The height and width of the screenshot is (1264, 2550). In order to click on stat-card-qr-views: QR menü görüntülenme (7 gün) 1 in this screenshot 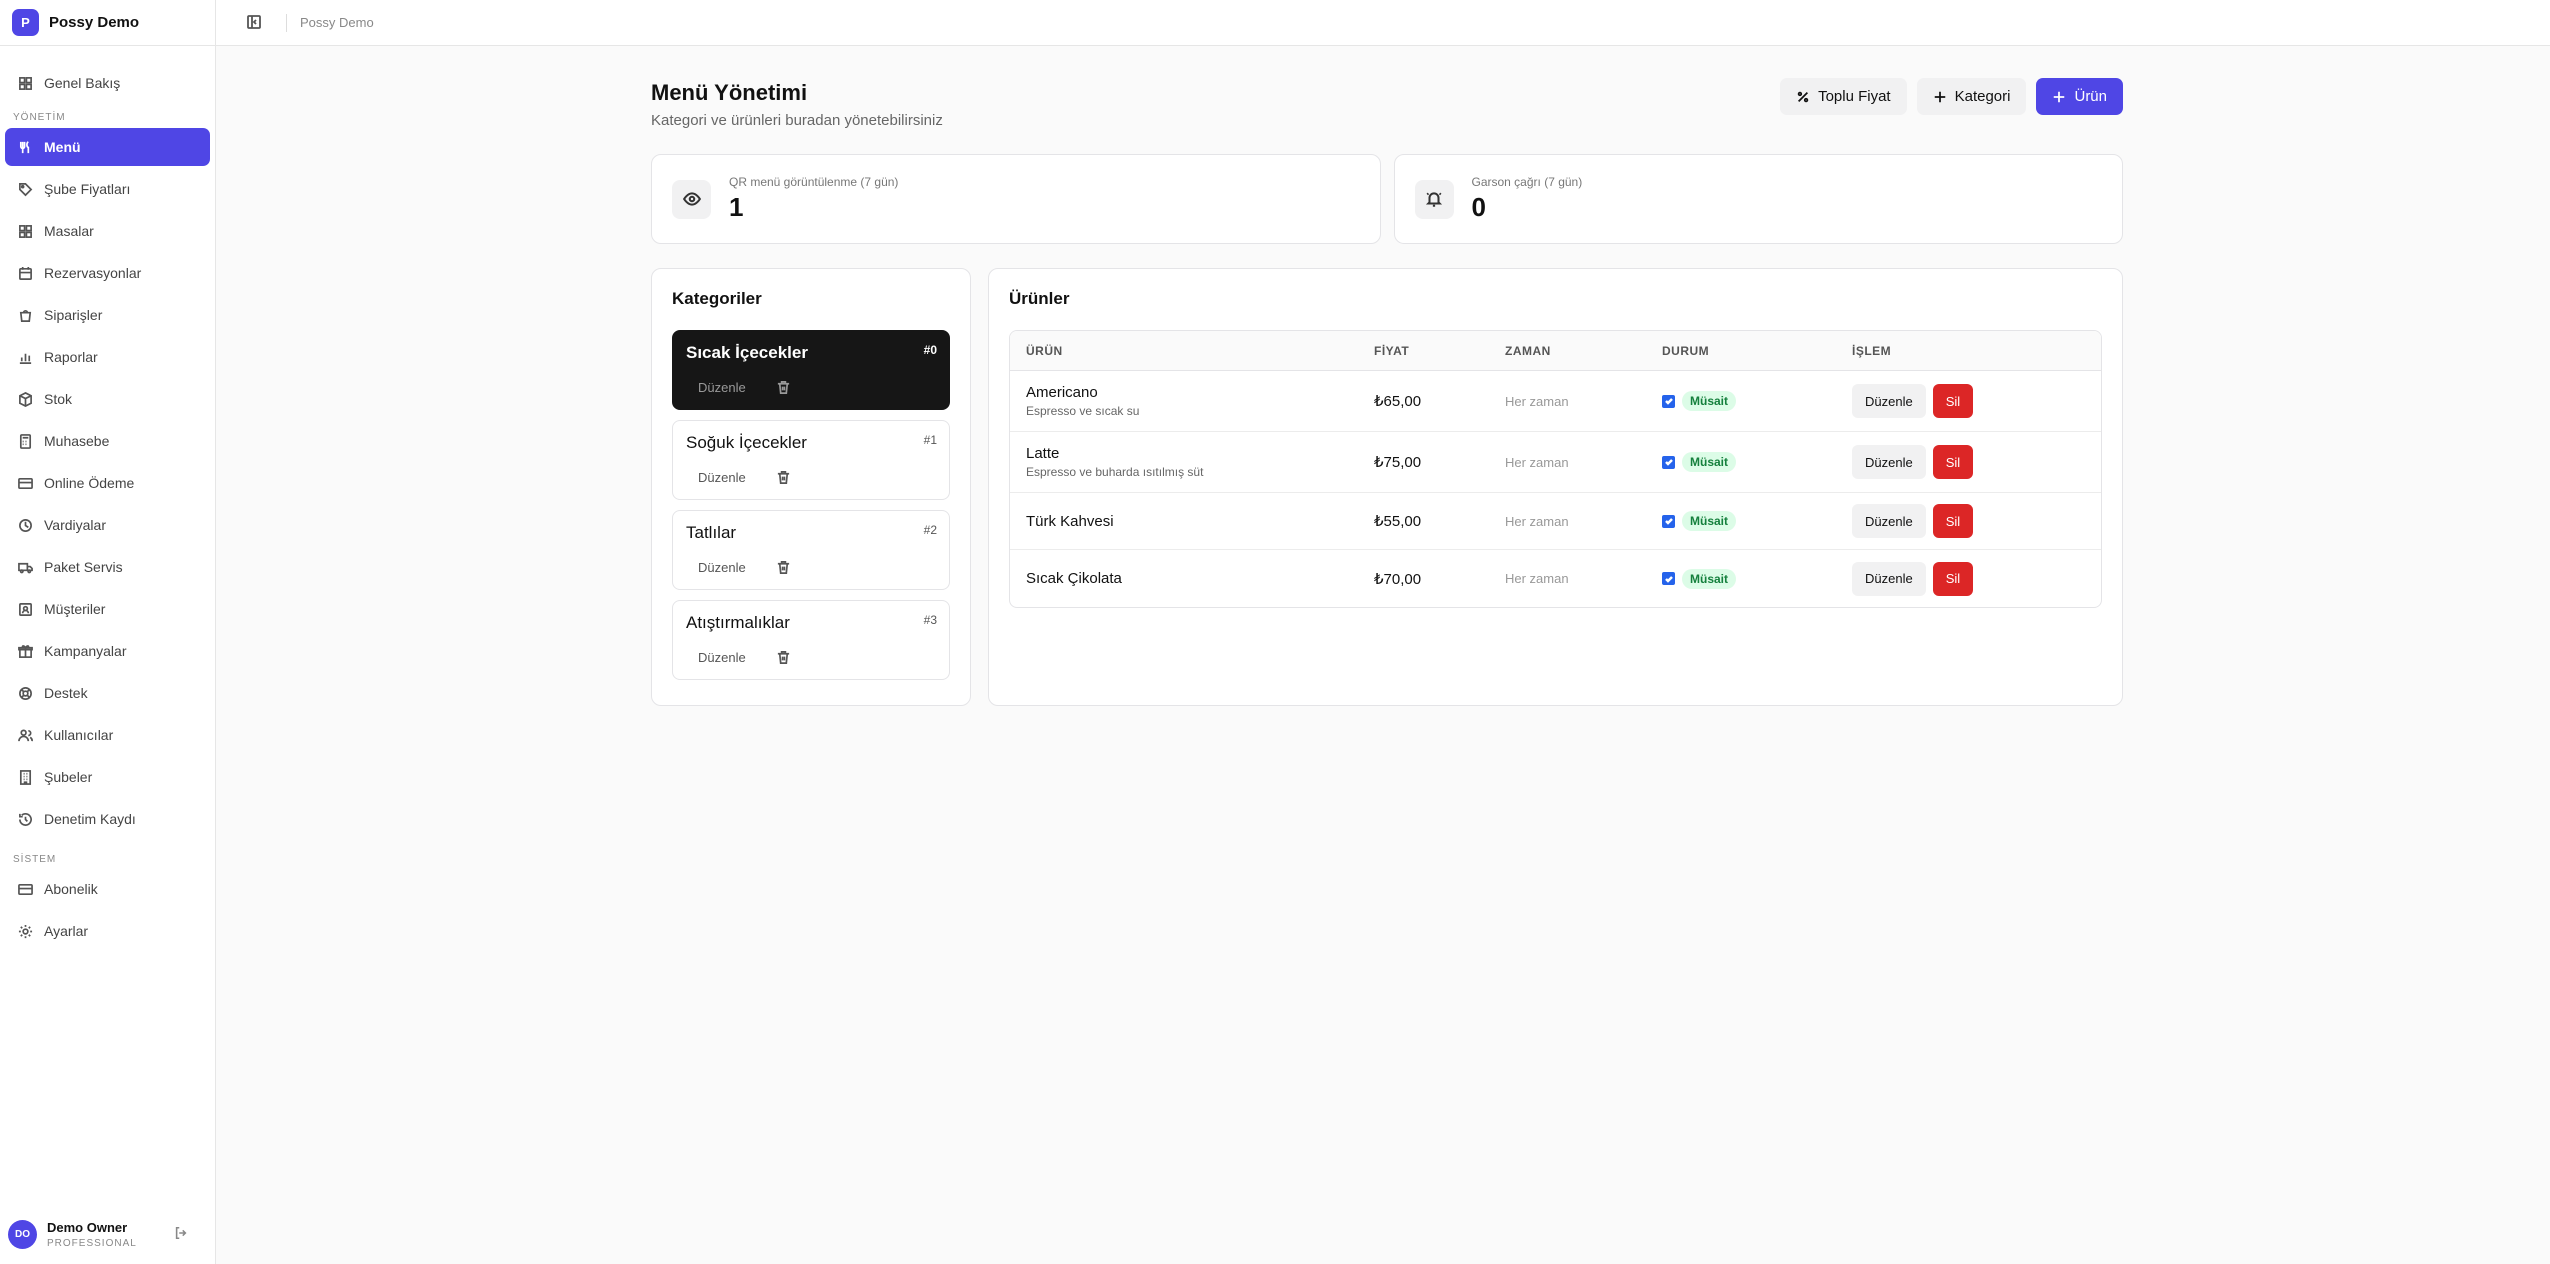, I will do `click(1016, 199)`.